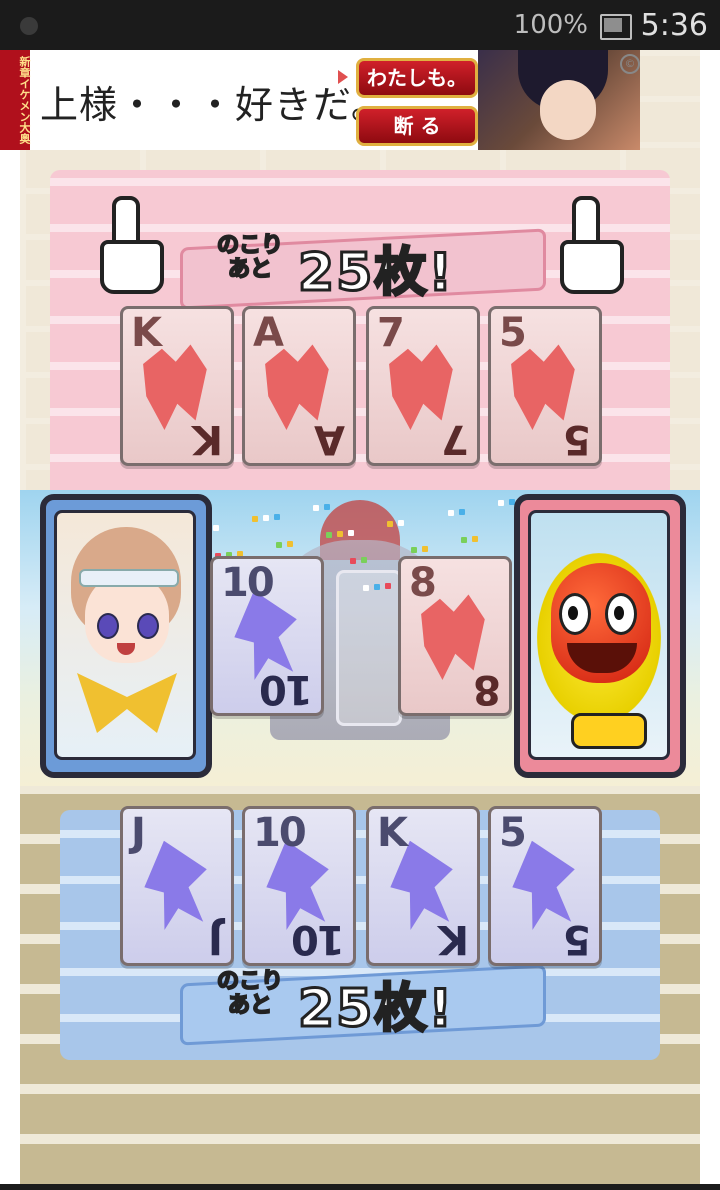  I want to click on card-rank: J, so click(138, 833).